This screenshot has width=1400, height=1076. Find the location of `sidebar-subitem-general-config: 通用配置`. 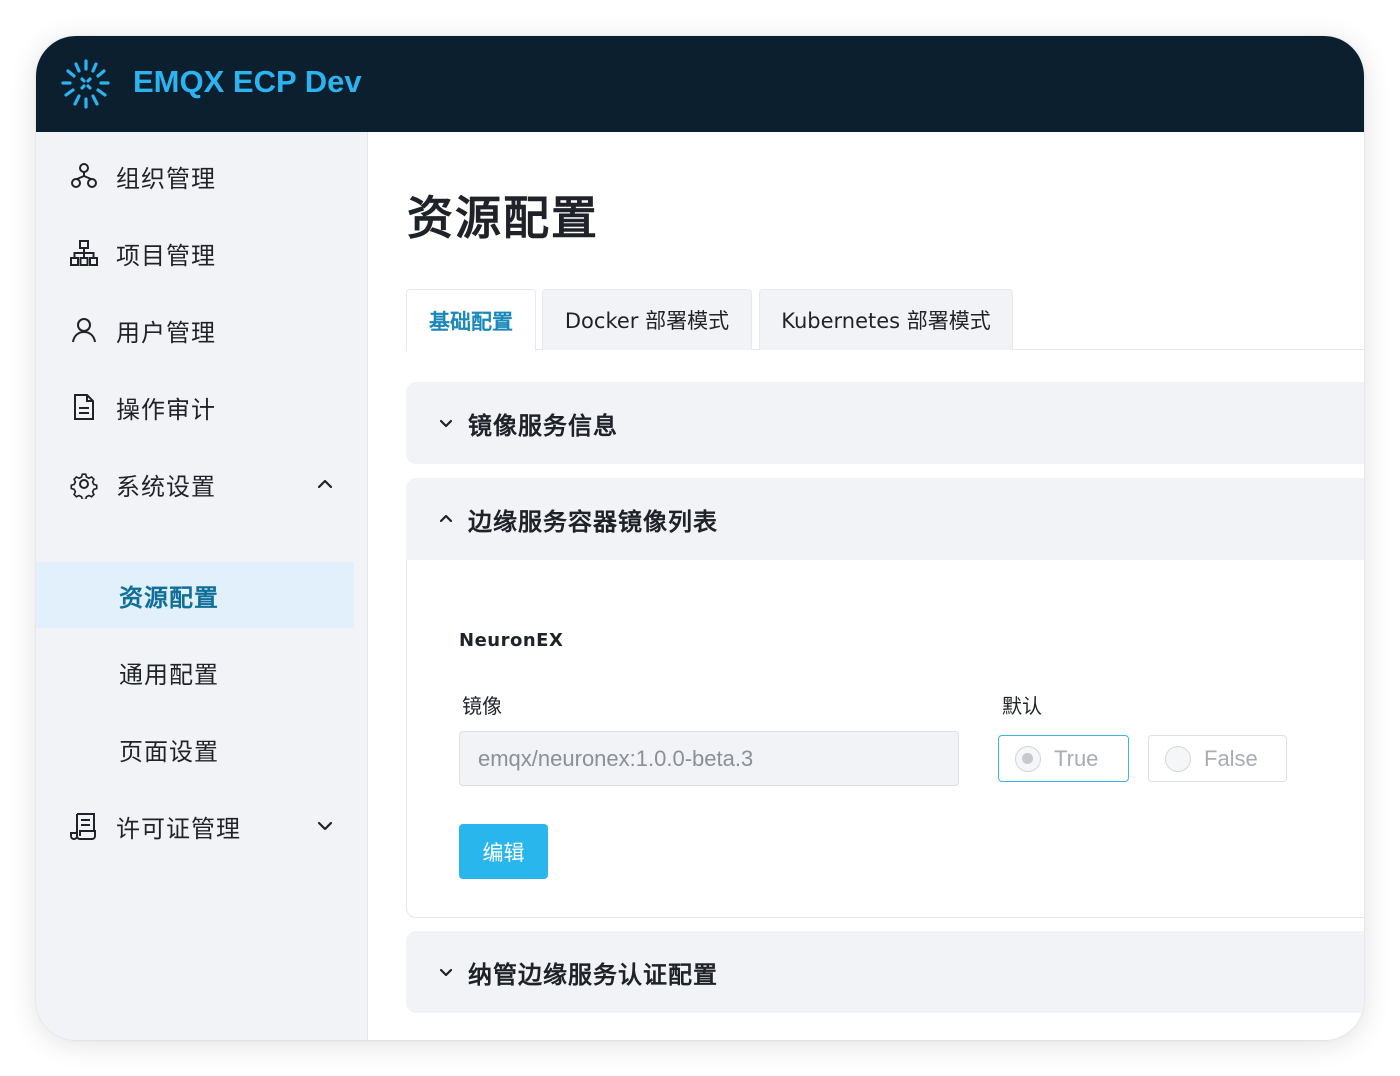

sidebar-subitem-general-config: 通用配置 is located at coordinates (195, 672).